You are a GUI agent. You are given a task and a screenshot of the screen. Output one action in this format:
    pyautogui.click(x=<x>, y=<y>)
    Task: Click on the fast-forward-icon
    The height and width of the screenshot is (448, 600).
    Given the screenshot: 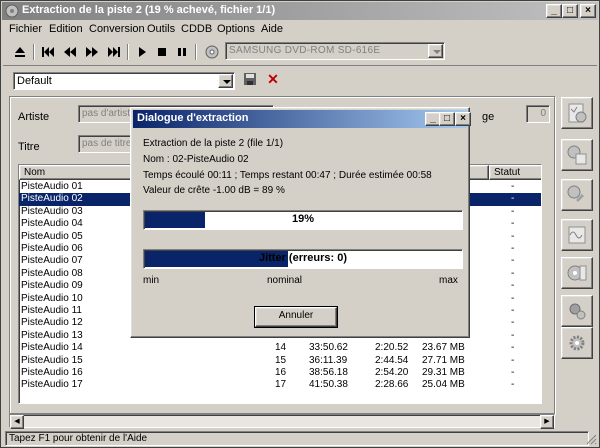 What is the action you would take?
    pyautogui.click(x=92, y=52)
    